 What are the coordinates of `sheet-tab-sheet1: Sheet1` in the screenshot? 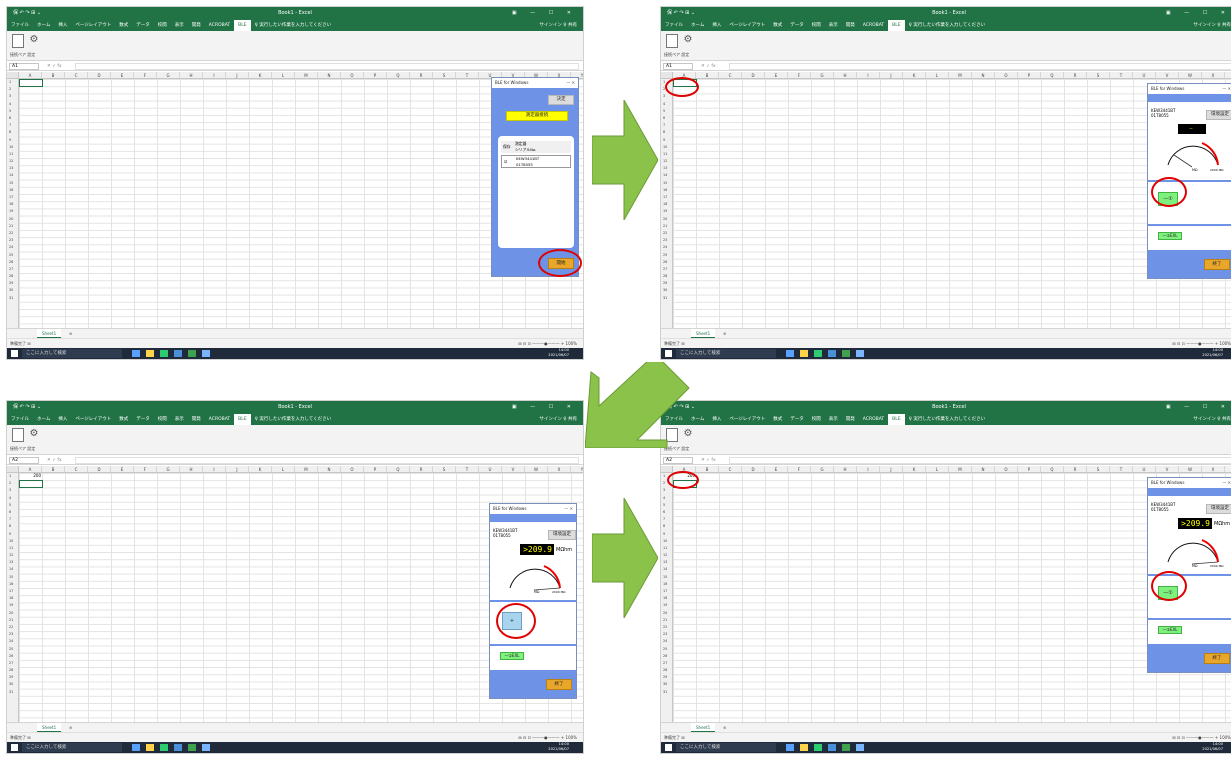 It's located at (703, 333).